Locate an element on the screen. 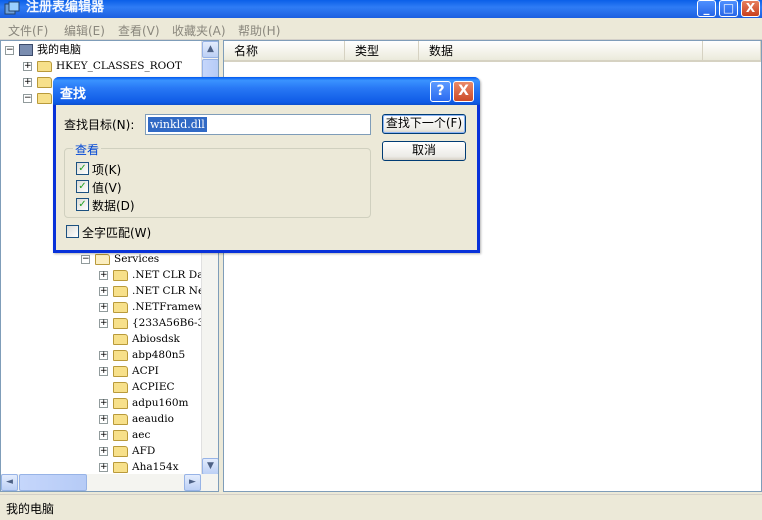 The height and width of the screenshot is (520, 762). menu-file: 文件(F) is located at coordinates (28, 30).